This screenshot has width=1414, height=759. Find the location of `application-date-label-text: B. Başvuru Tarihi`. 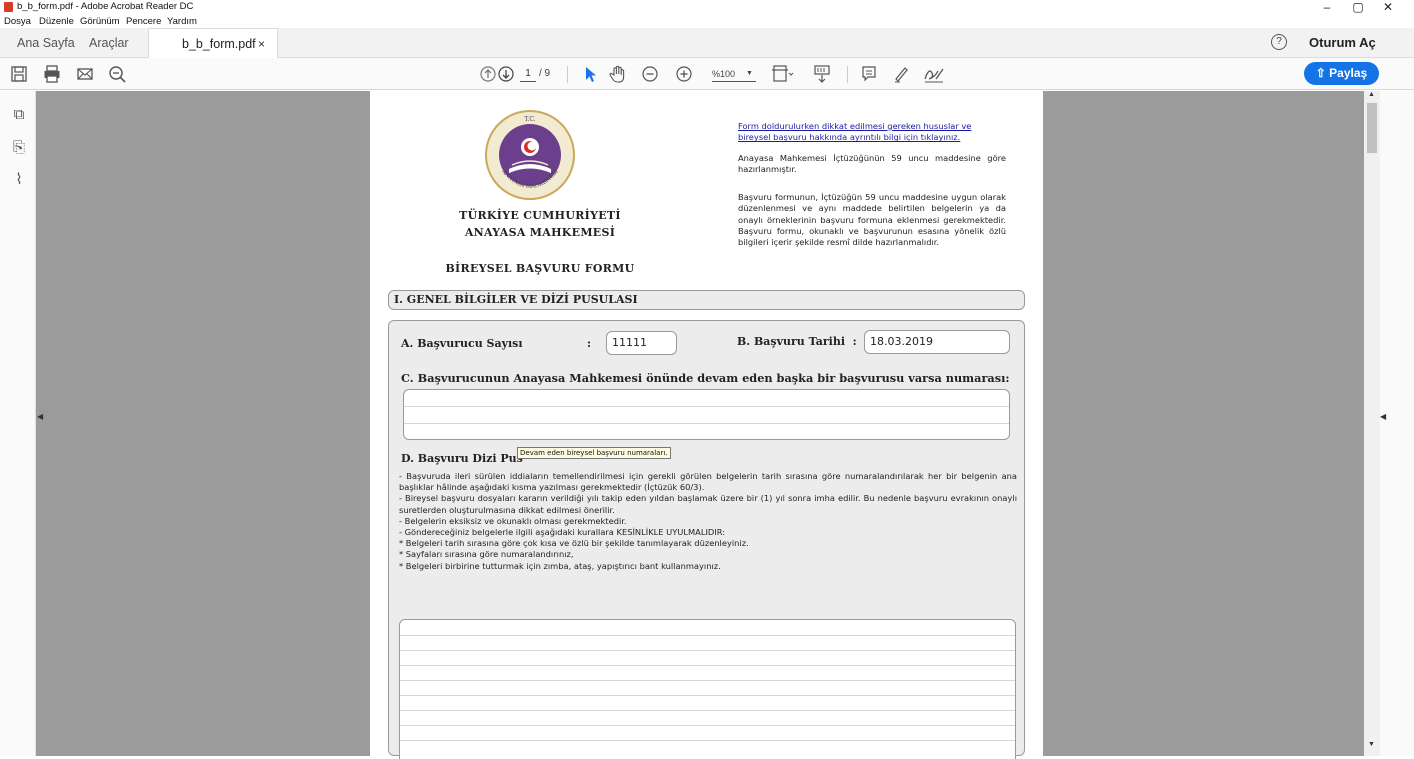

application-date-label-text: B. Başvuru Tarihi is located at coordinates (791, 341).